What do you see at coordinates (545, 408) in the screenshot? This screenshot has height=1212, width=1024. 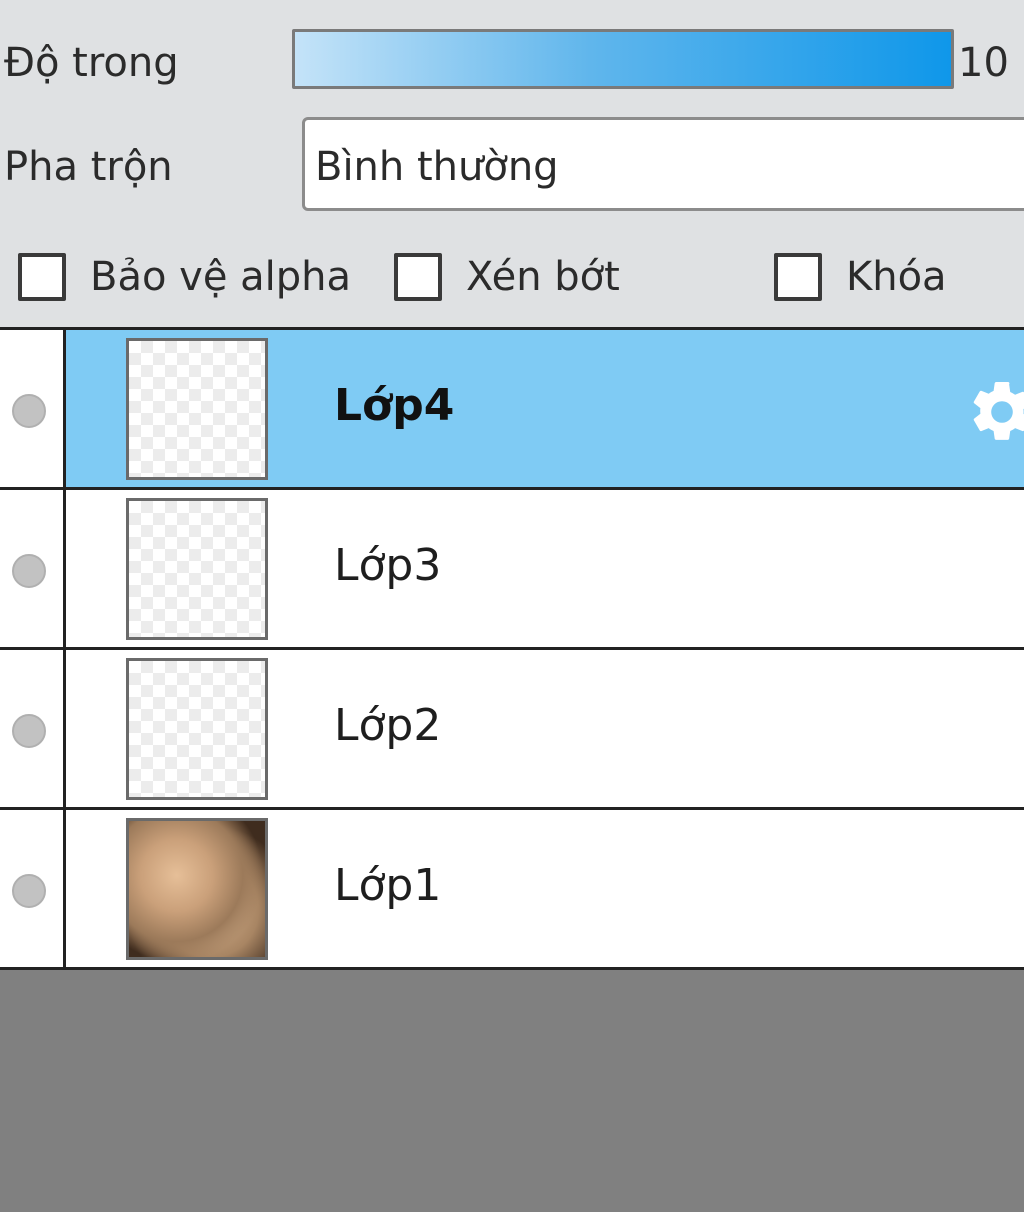 I see `layer-row-main: Lớp4` at bounding box center [545, 408].